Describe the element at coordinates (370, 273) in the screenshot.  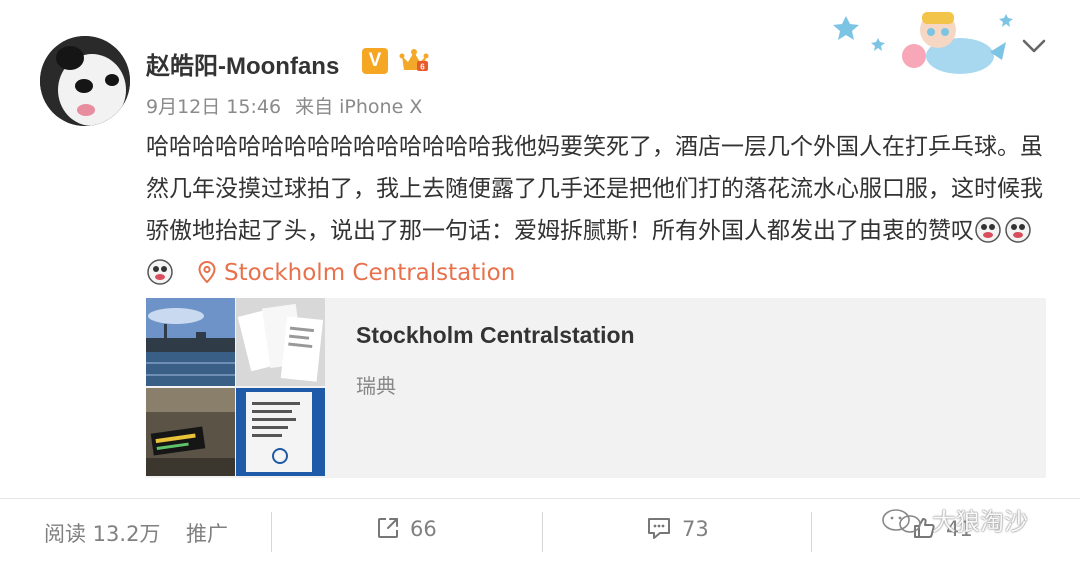
I see `location-label: Stockholm Centralstation` at that location.